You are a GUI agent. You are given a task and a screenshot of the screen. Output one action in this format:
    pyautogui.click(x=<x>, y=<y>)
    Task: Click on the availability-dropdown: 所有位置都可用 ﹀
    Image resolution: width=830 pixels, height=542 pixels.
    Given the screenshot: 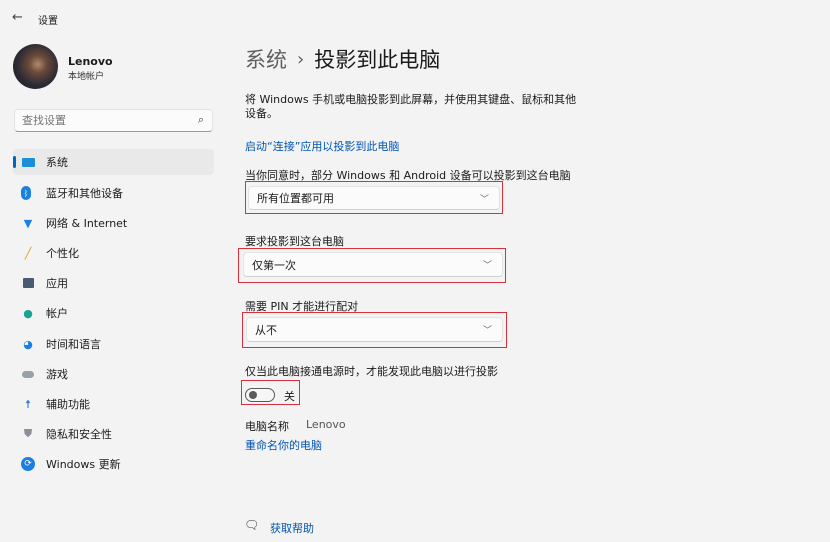 What is the action you would take?
    pyautogui.click(x=374, y=198)
    